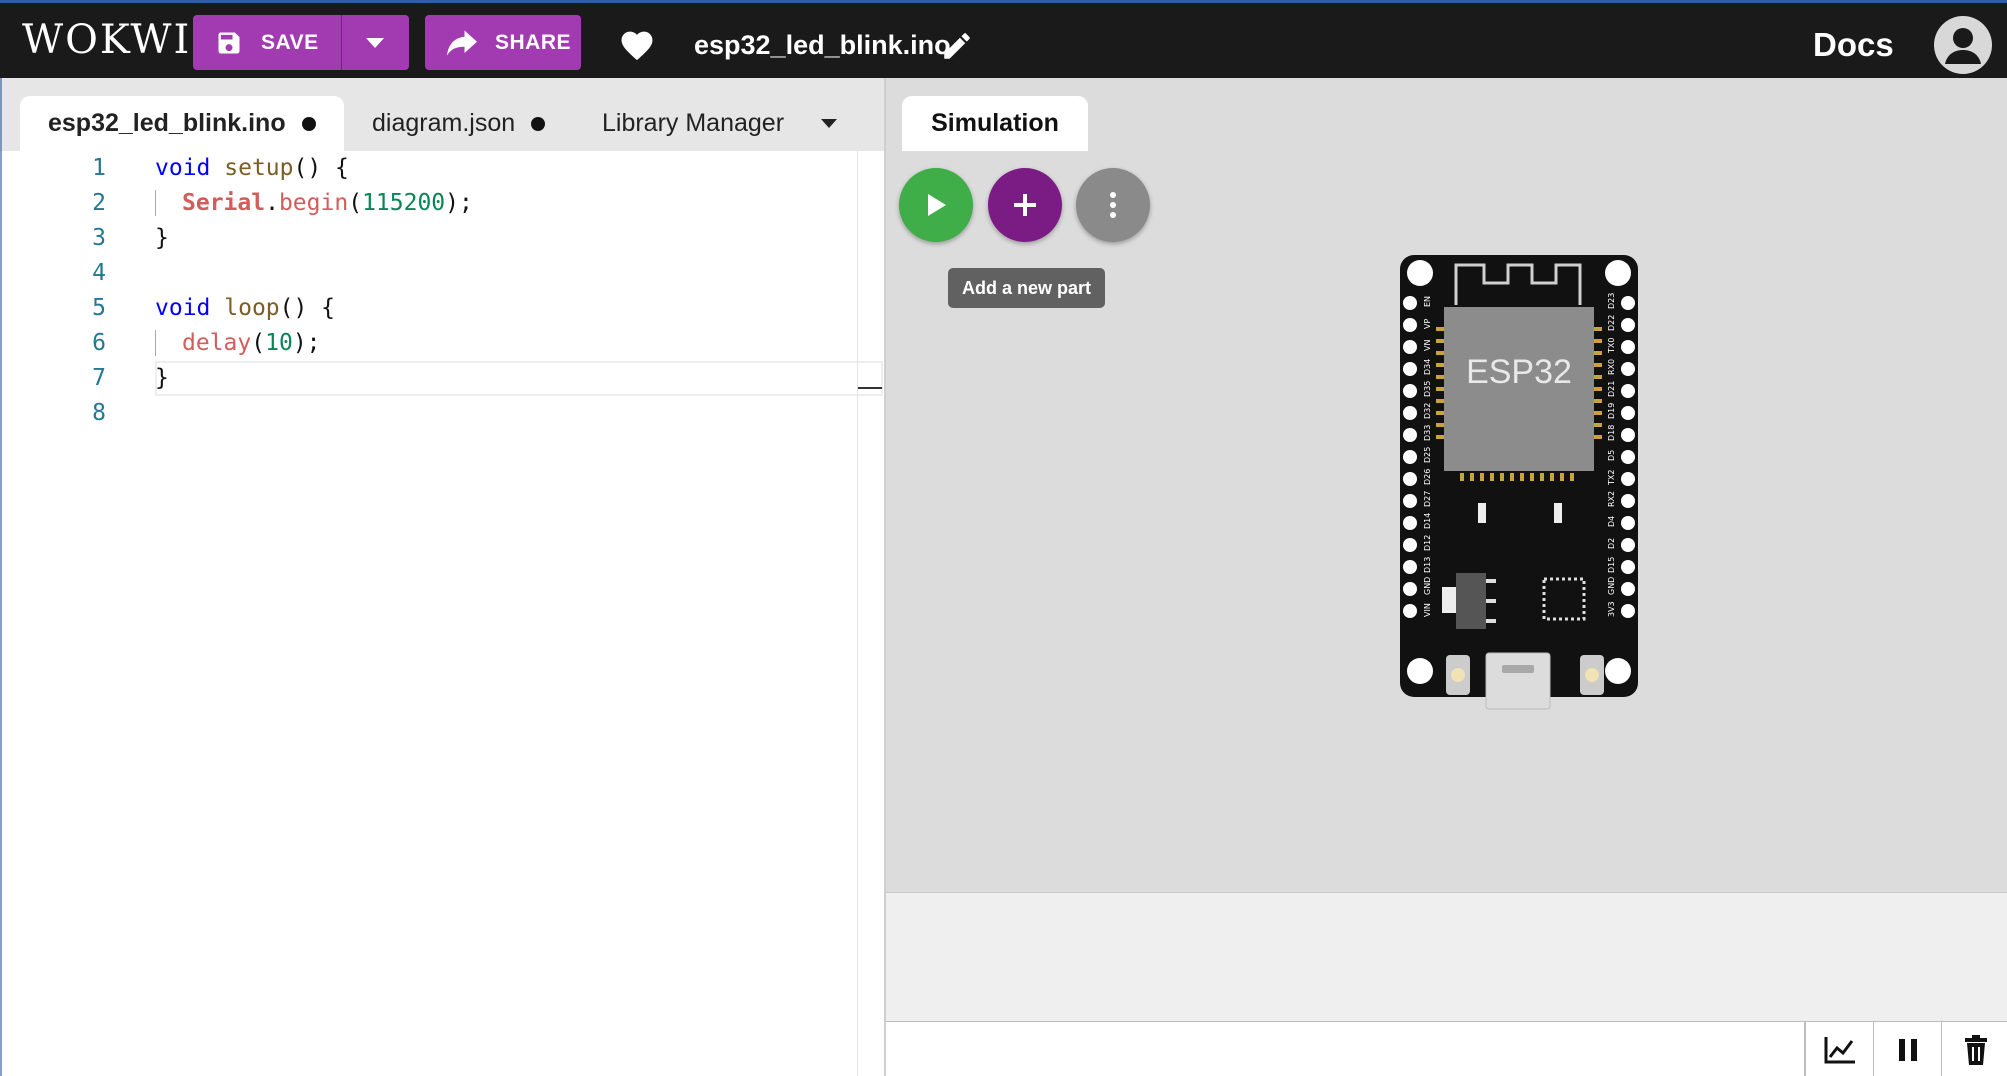 The width and height of the screenshot is (2007, 1076). Describe the element at coordinates (1518, 669) in the screenshot. I see `micro-usb-slot` at that location.